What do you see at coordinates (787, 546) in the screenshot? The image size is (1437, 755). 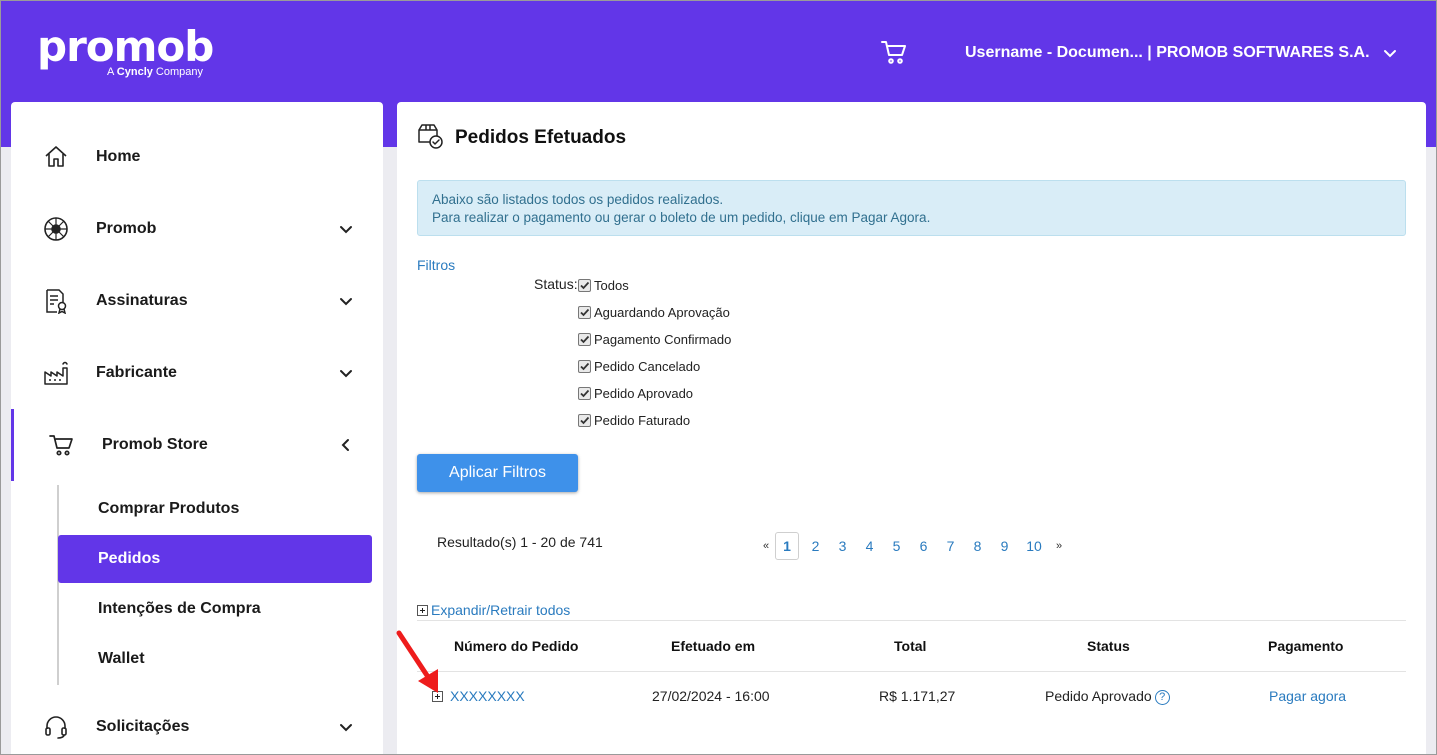 I see `pagination-current-page: 1` at bounding box center [787, 546].